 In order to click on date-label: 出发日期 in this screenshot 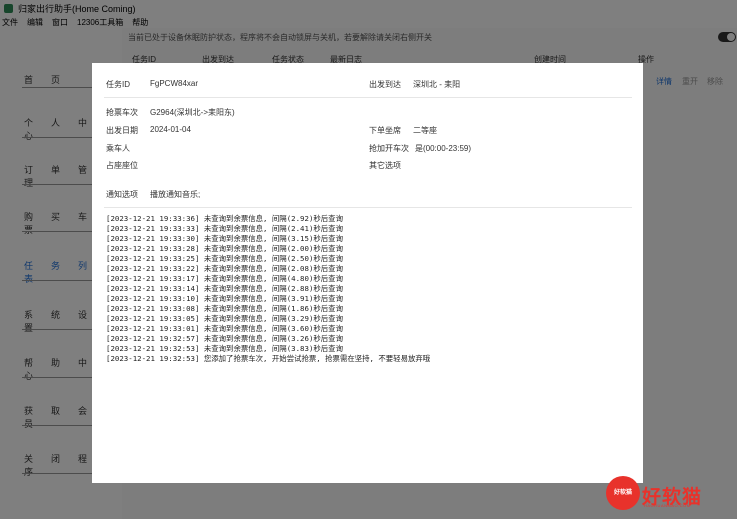, I will do `click(122, 130)`.